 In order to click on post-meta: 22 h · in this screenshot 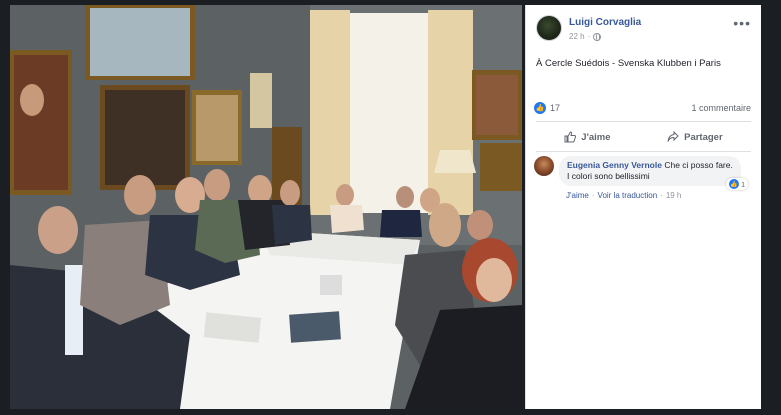, I will do `click(585, 36)`.